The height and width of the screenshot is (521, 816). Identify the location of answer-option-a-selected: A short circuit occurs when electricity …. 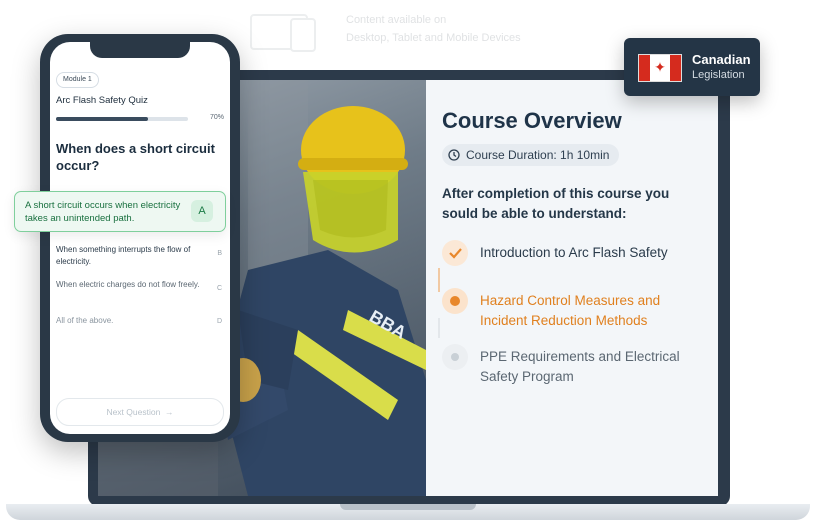
(120, 211).